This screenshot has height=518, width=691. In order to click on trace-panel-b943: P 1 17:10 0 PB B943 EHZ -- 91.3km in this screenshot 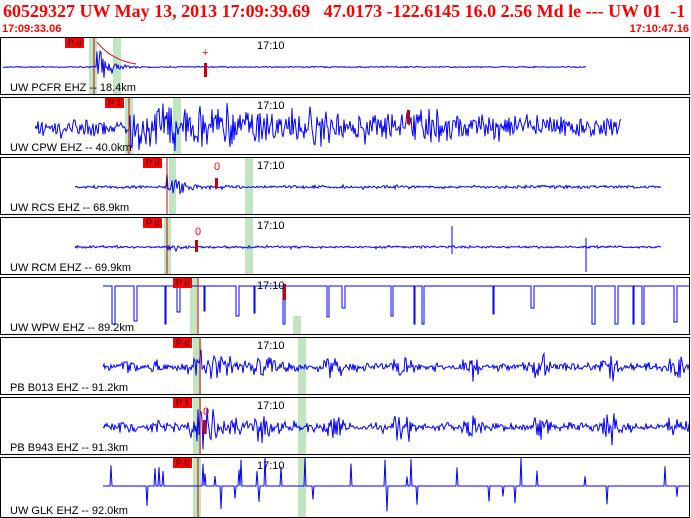, I will do `click(345, 426)`.